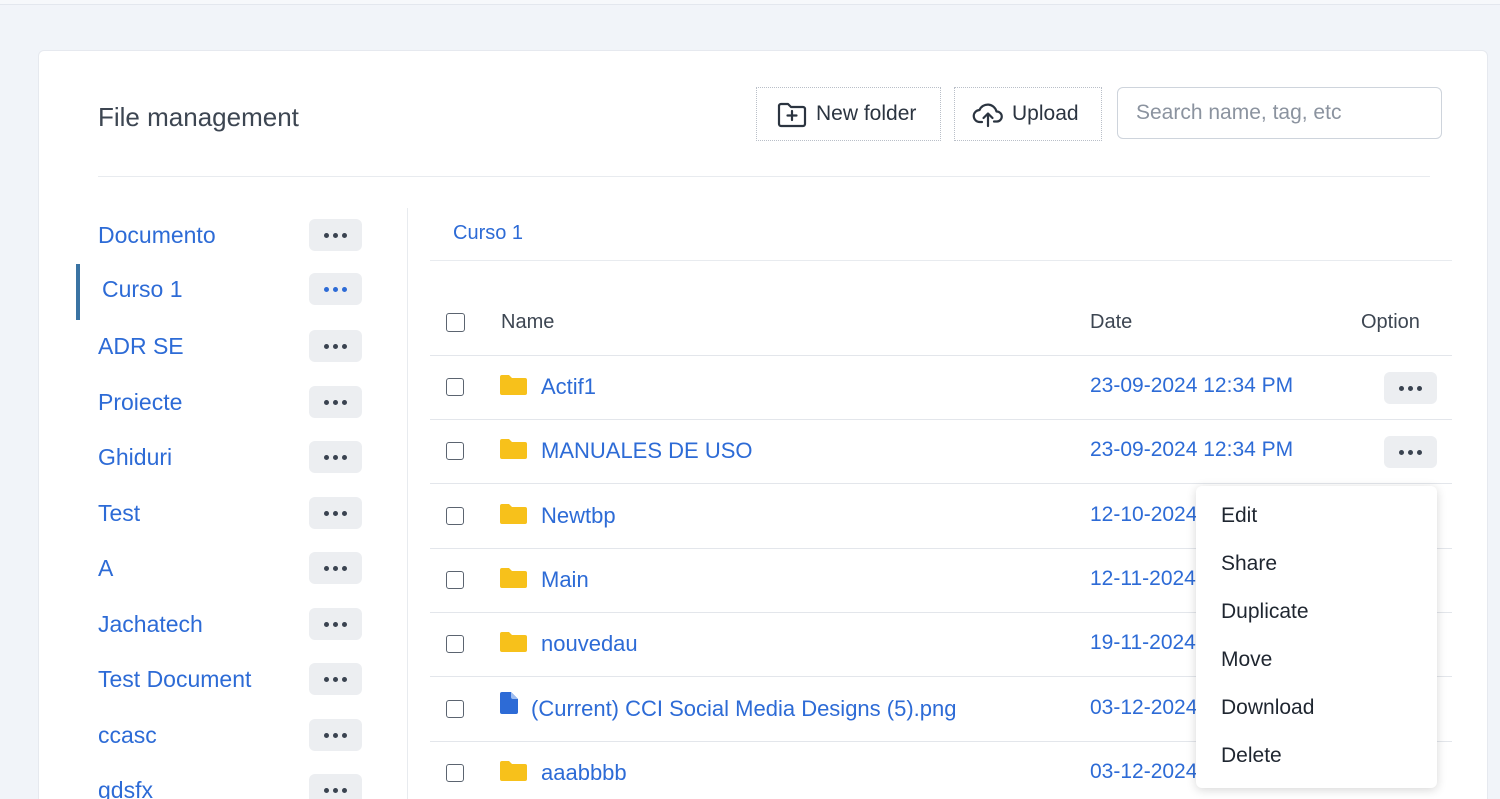 This screenshot has width=1500, height=799. What do you see at coordinates (455, 322) in the screenshot?
I see `select-all-checkbox` at bounding box center [455, 322].